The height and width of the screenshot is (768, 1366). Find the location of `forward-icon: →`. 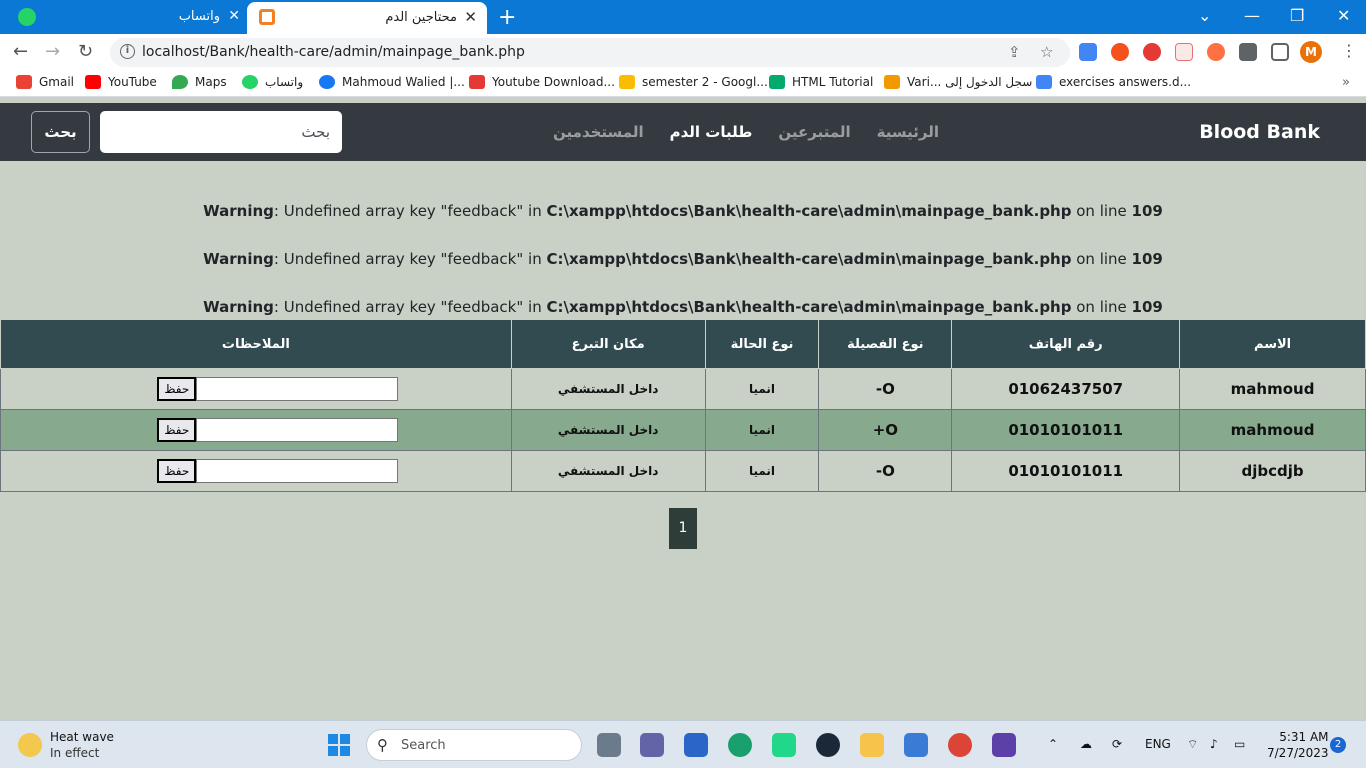

forward-icon: → is located at coordinates (52, 51).